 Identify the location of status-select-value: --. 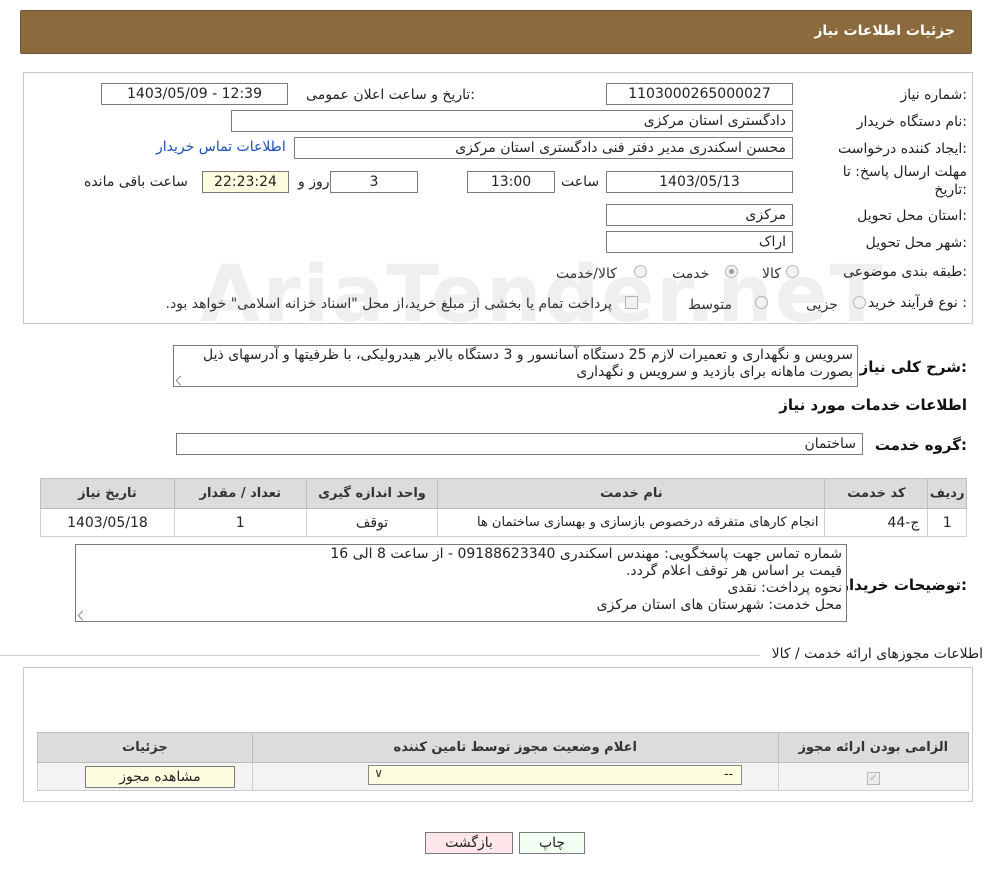
(728, 774).